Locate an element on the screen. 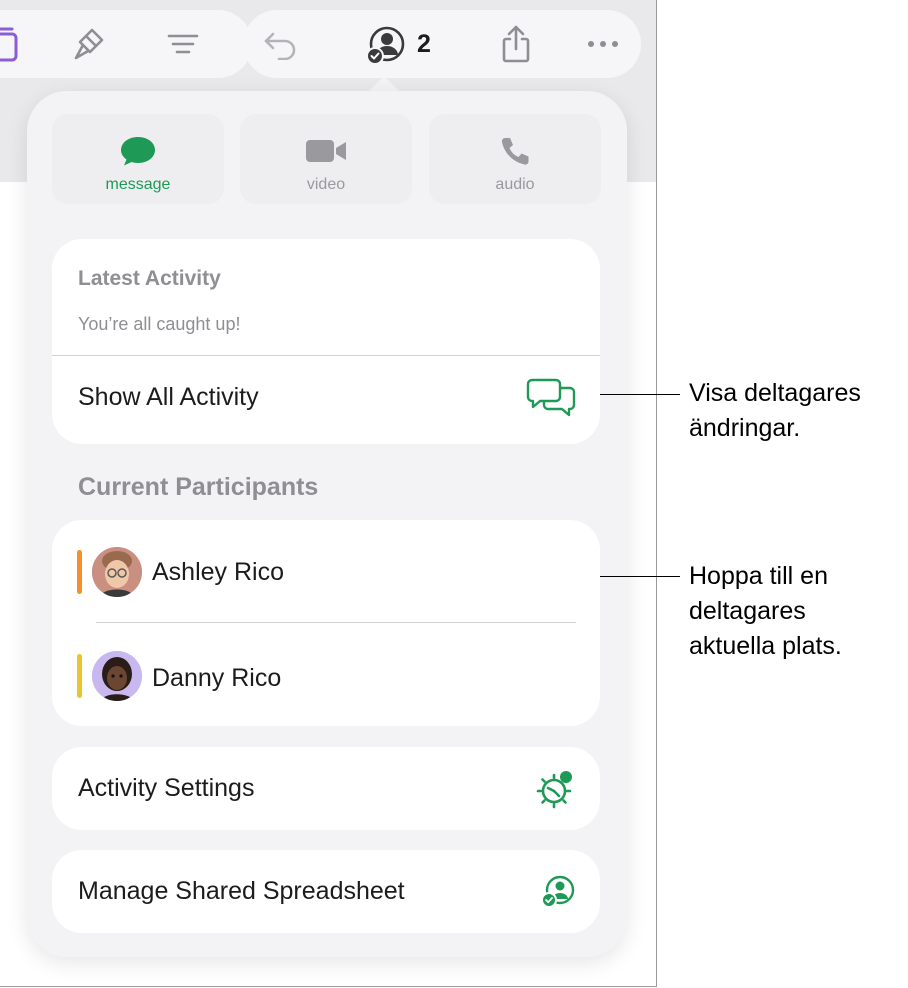 The width and height of the screenshot is (908, 988). more-icon is located at coordinates (603, 44).